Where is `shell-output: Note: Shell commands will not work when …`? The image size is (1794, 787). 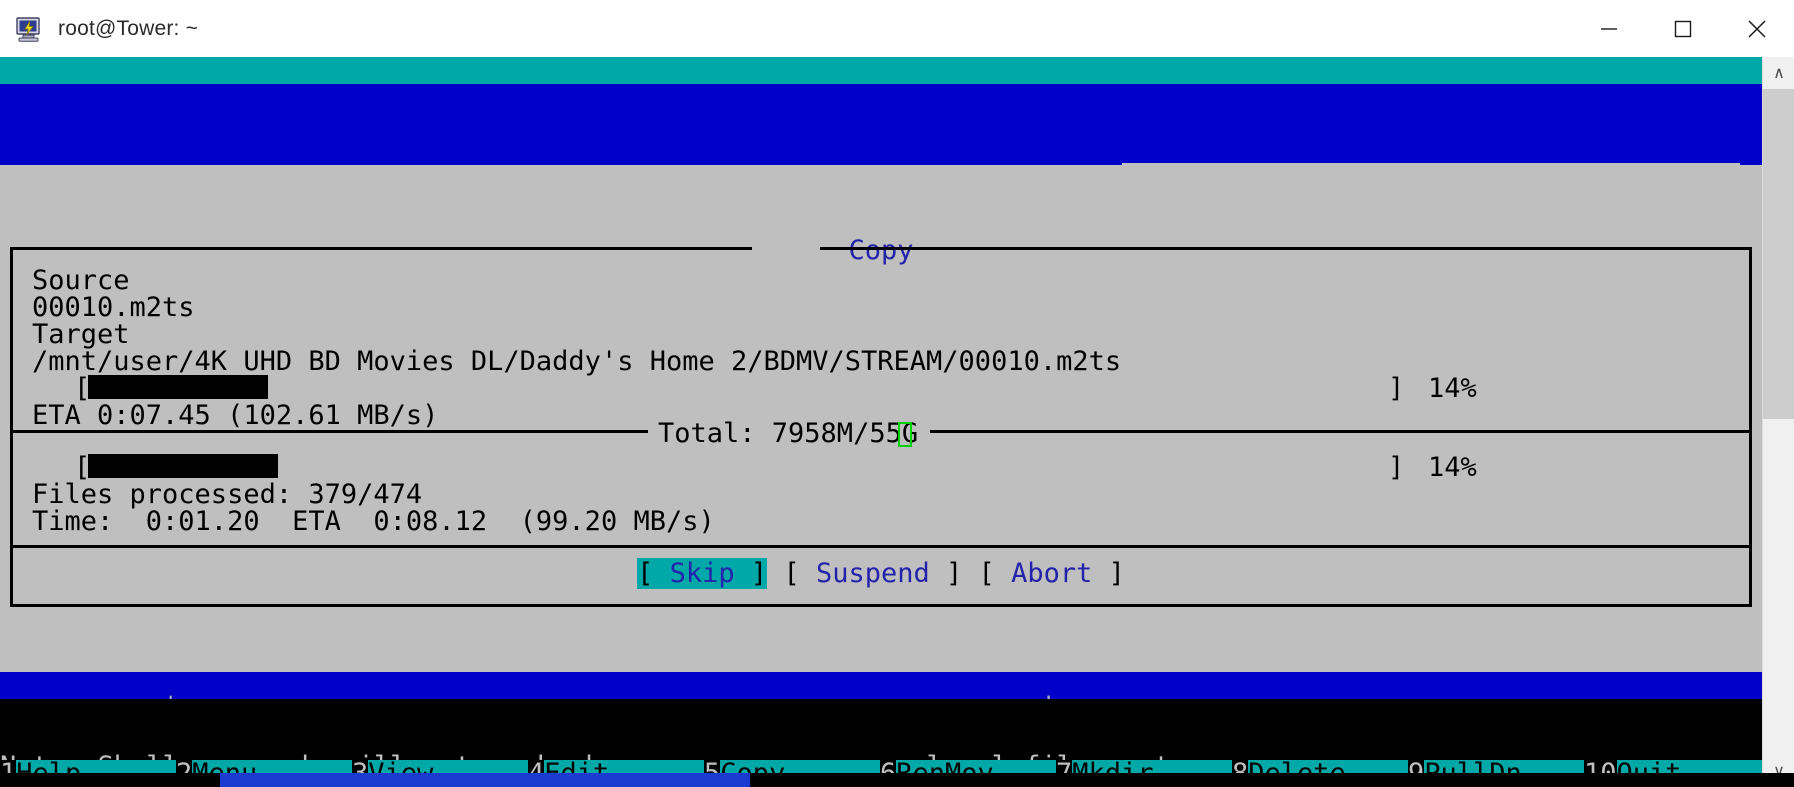 shell-output: Note: Shell commands will not work when … is located at coordinates (881, 739).